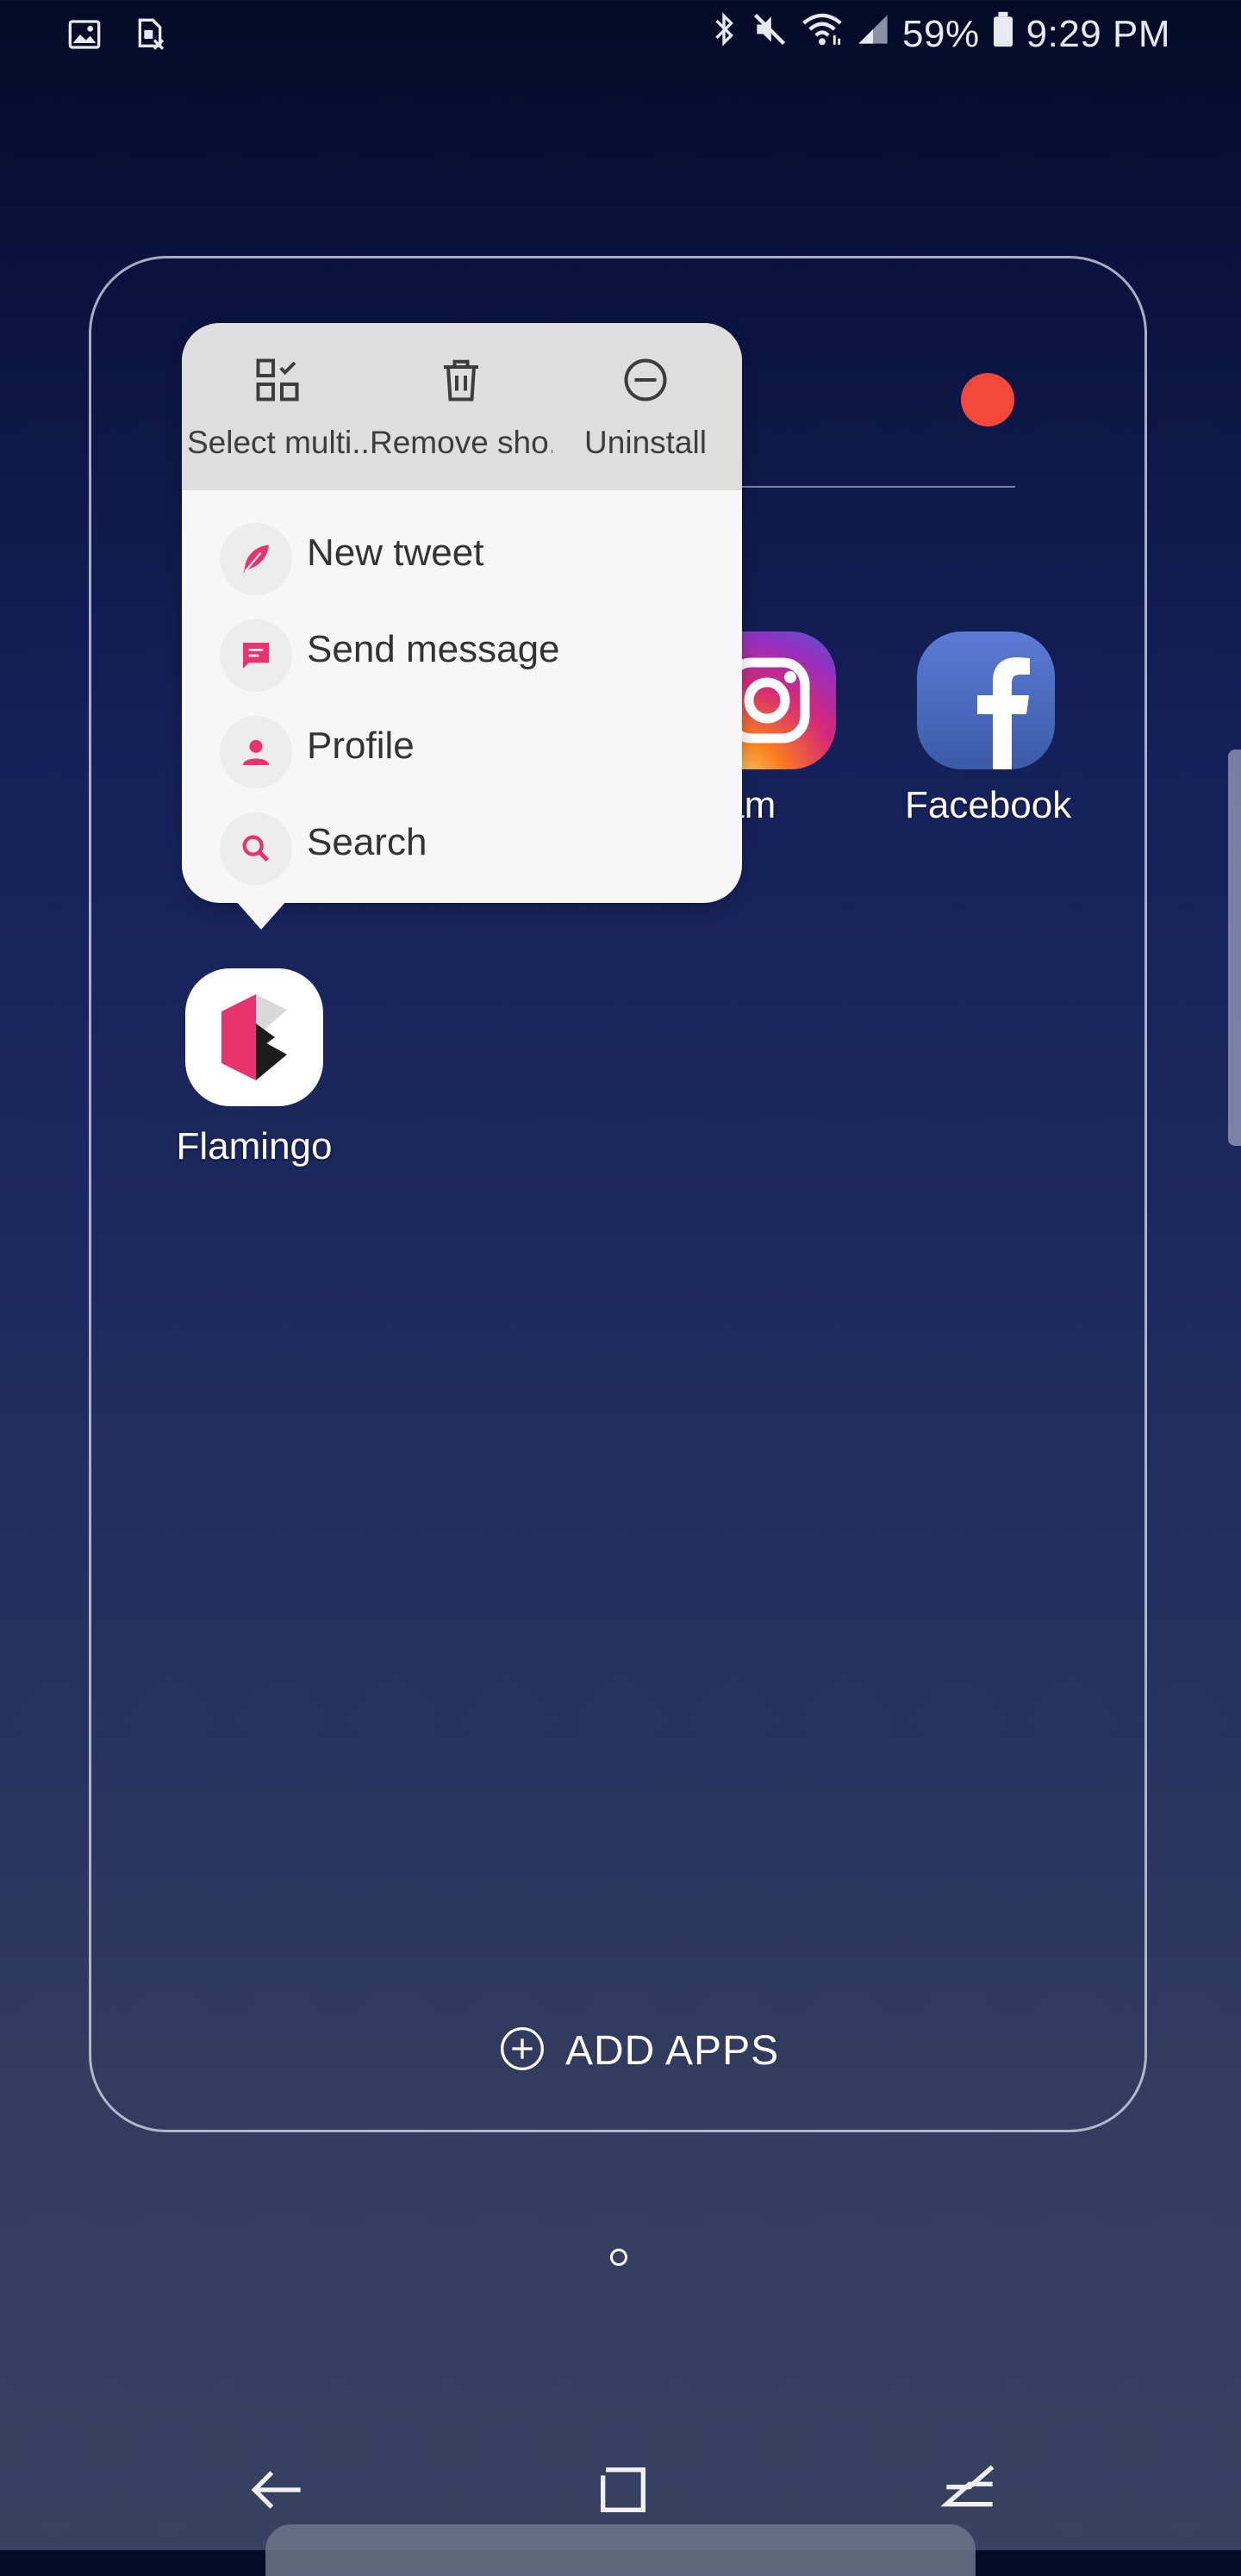  I want to click on back-button, so click(277, 2490).